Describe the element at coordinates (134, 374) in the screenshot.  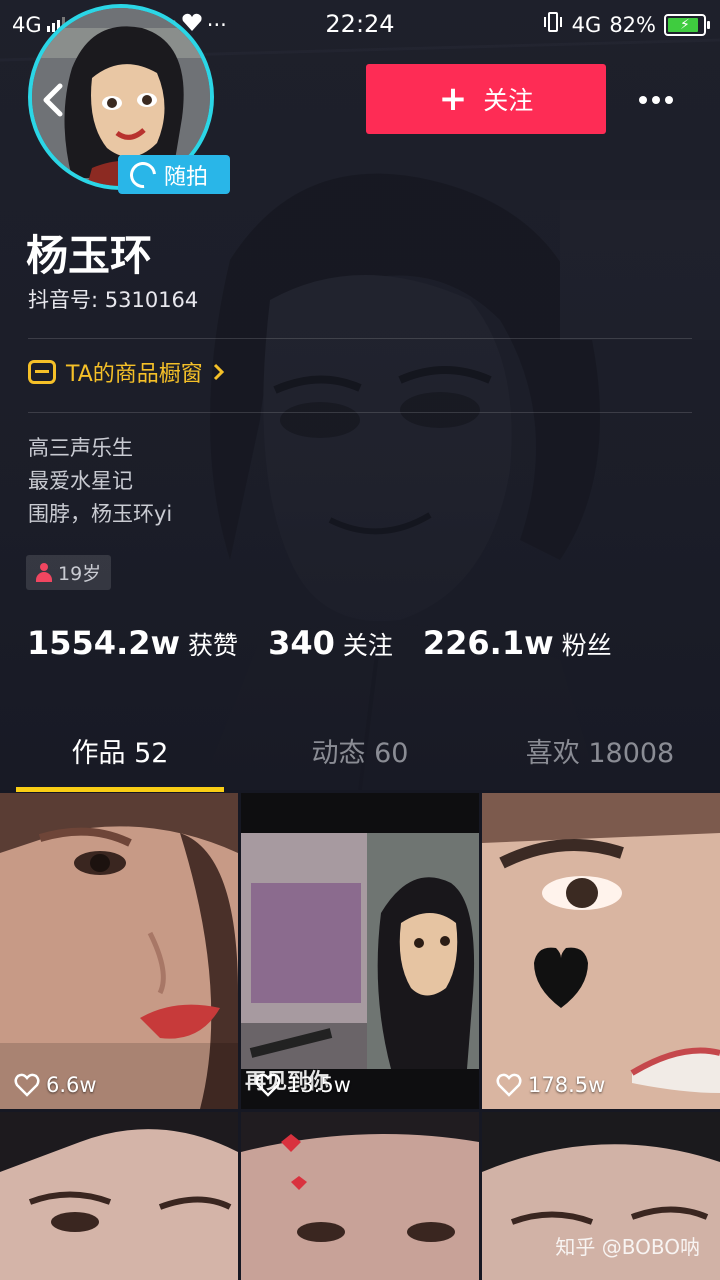
I see `shop-label: TA的商品橱窗` at that location.